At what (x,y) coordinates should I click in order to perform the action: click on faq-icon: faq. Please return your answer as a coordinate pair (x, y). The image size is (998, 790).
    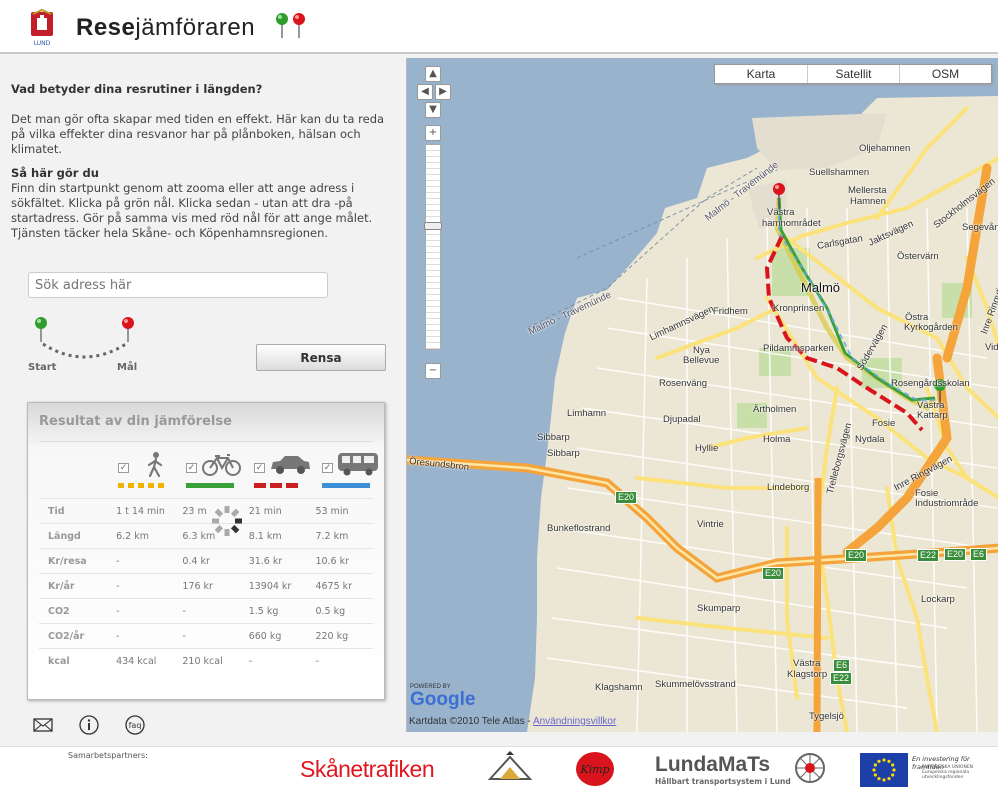
    Looking at the image, I should click on (135, 725).